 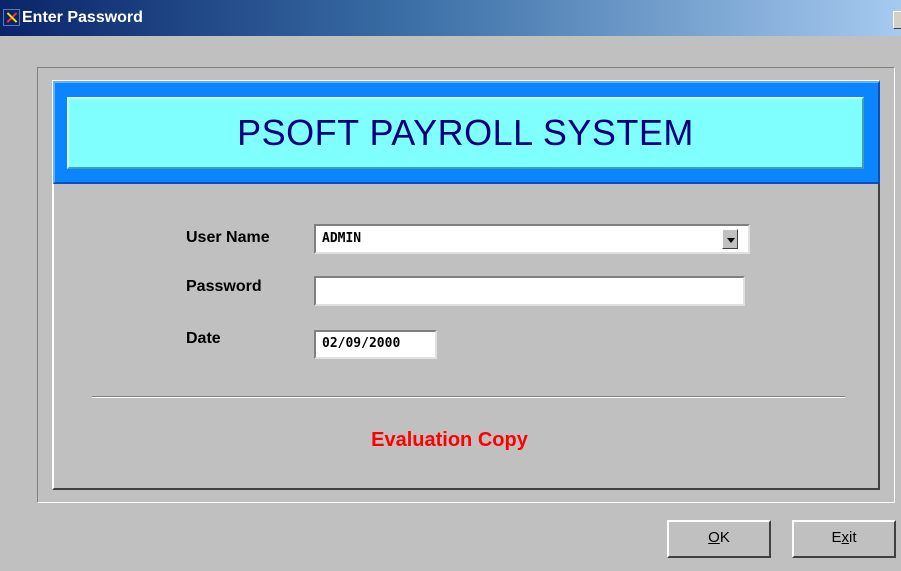 I want to click on exit-button-mnemonic: x, so click(x=845, y=537).